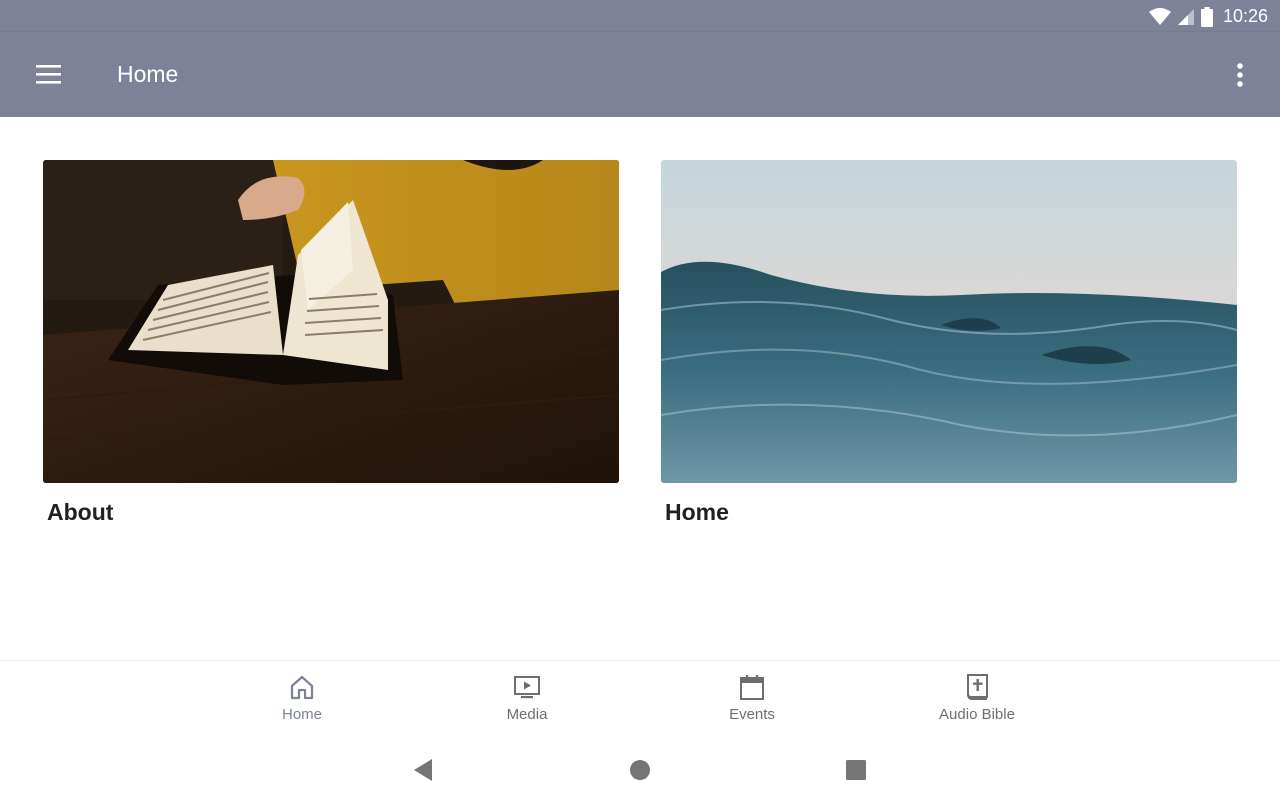  I want to click on more-vertical-icon, so click(1240, 75).